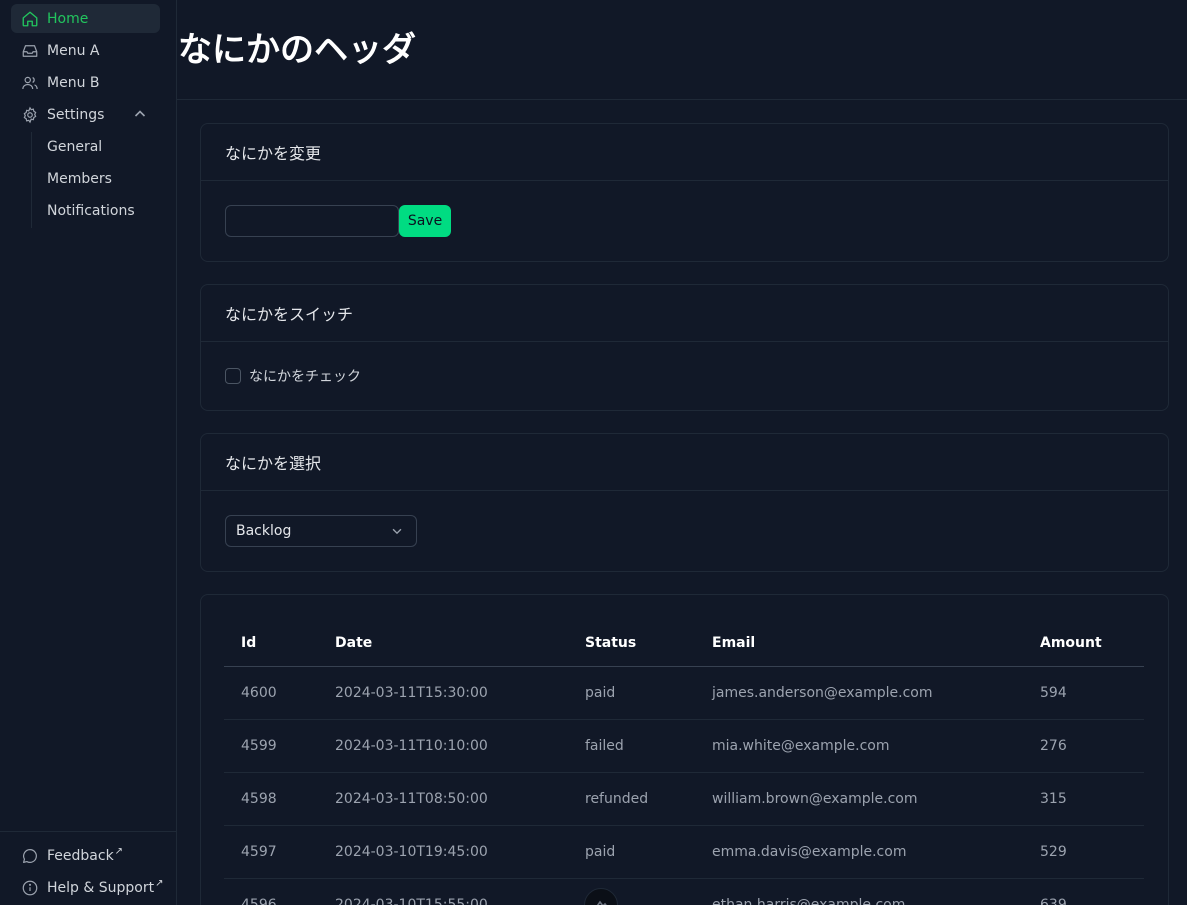  What do you see at coordinates (30, 115) in the screenshot?
I see `gear-icon` at bounding box center [30, 115].